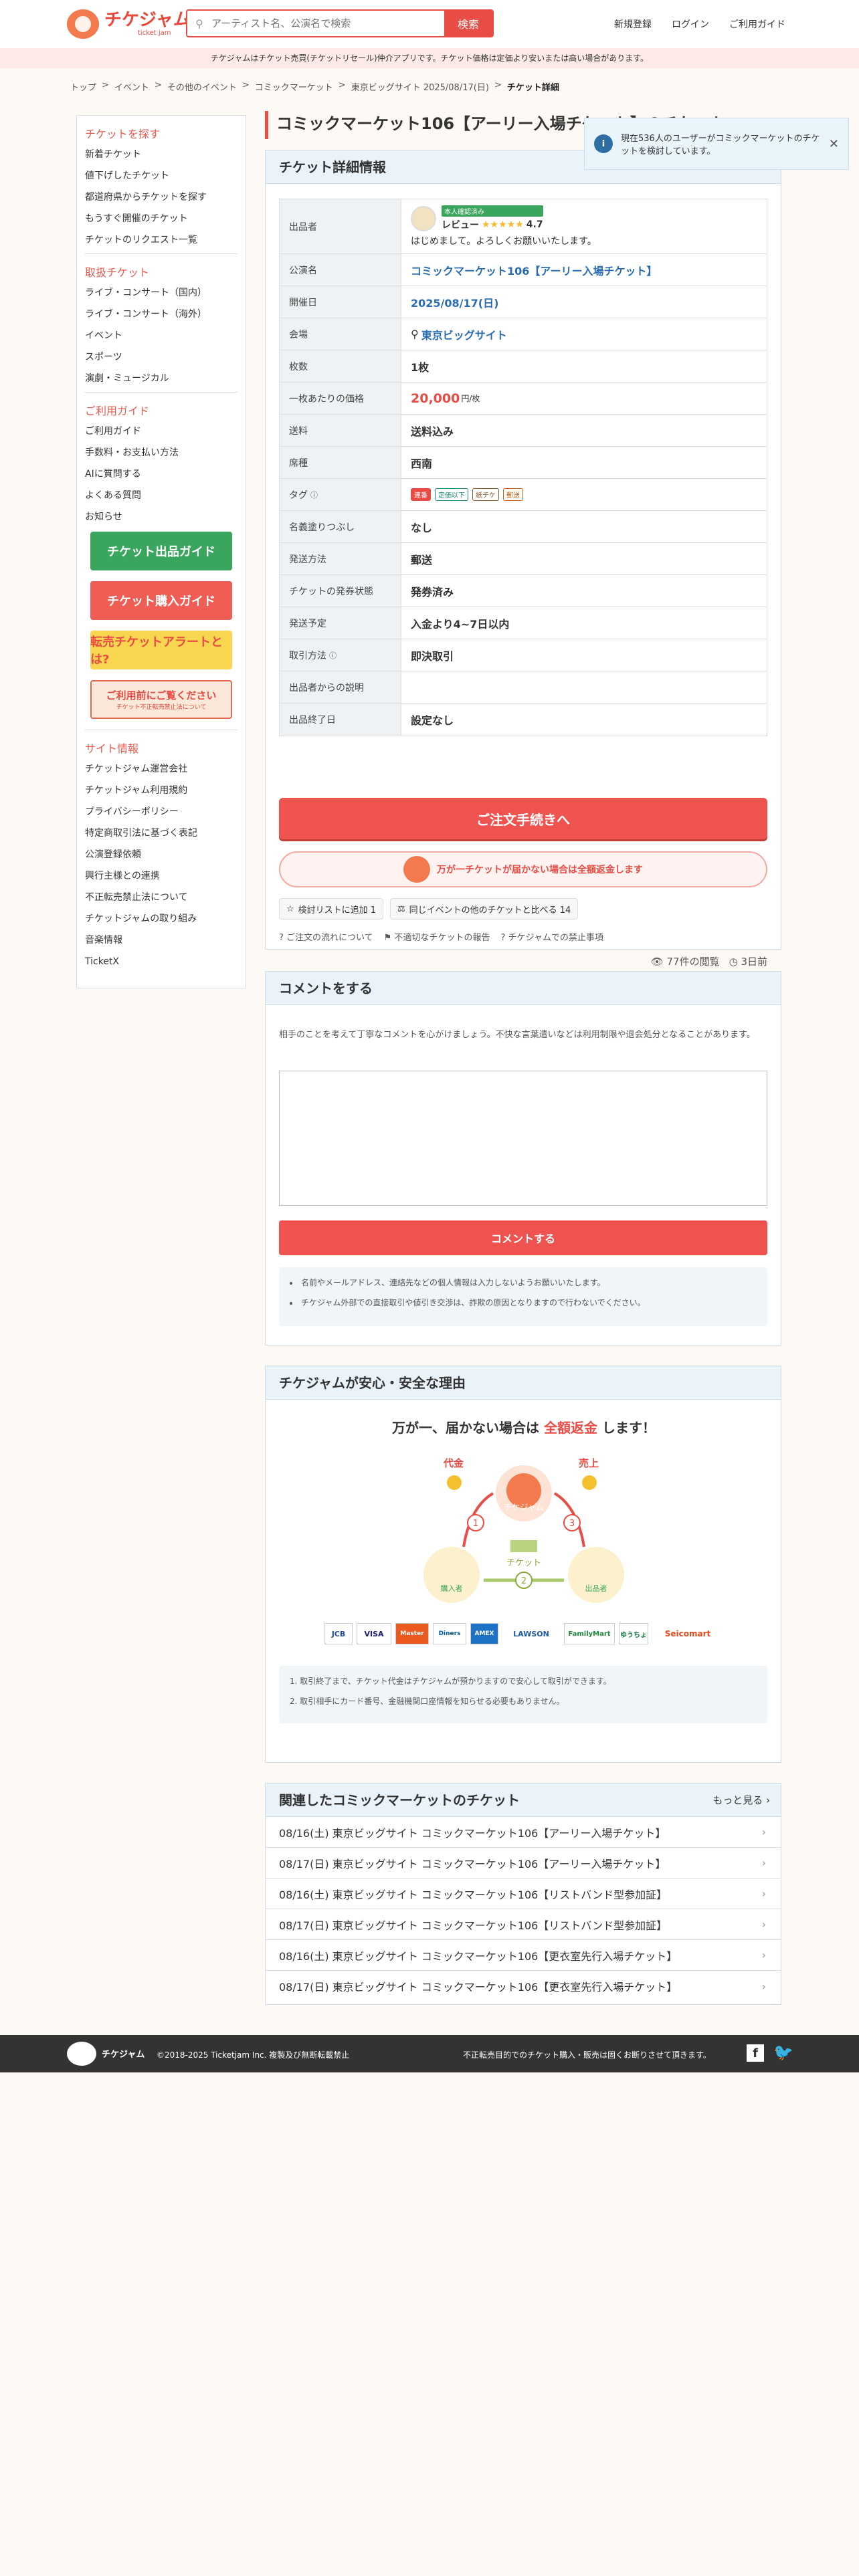 This screenshot has height=2576, width=859. What do you see at coordinates (162, 940) in the screenshot?
I see `sidebar-item: 音楽情報` at bounding box center [162, 940].